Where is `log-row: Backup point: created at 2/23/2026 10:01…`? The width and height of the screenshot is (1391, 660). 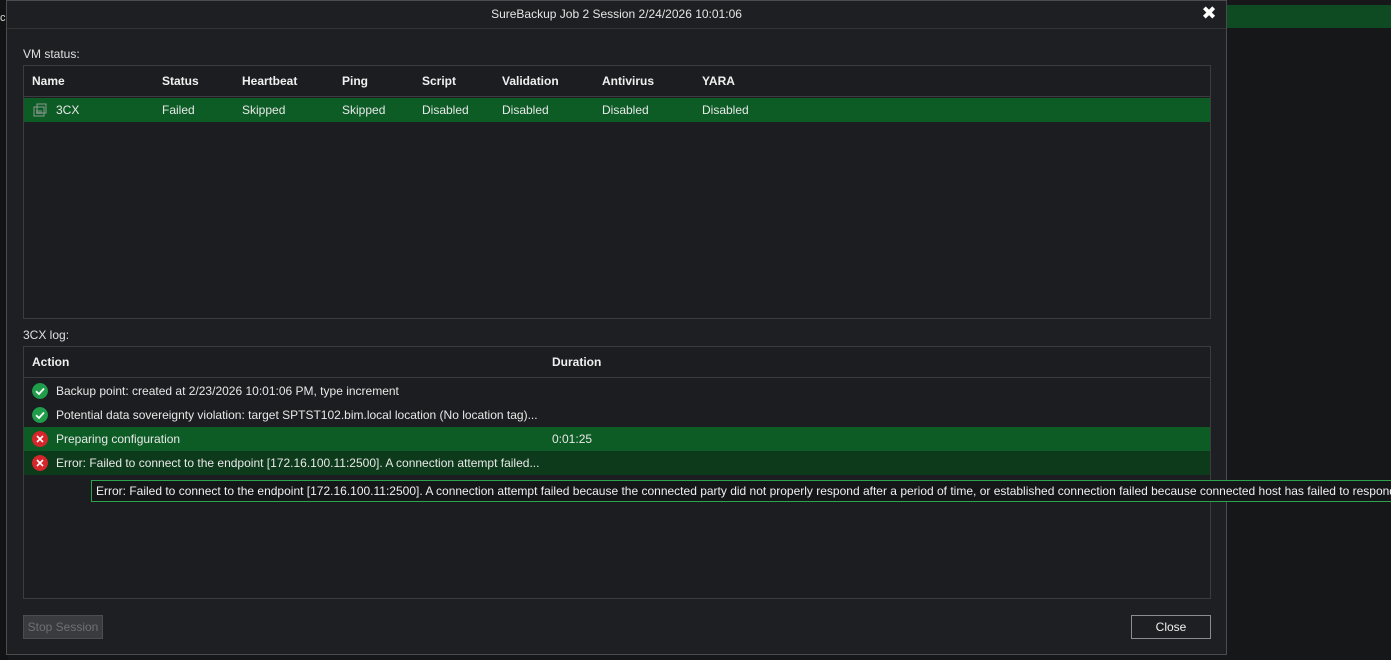 log-row: Backup point: created at 2/23/2026 10:01… is located at coordinates (617, 391).